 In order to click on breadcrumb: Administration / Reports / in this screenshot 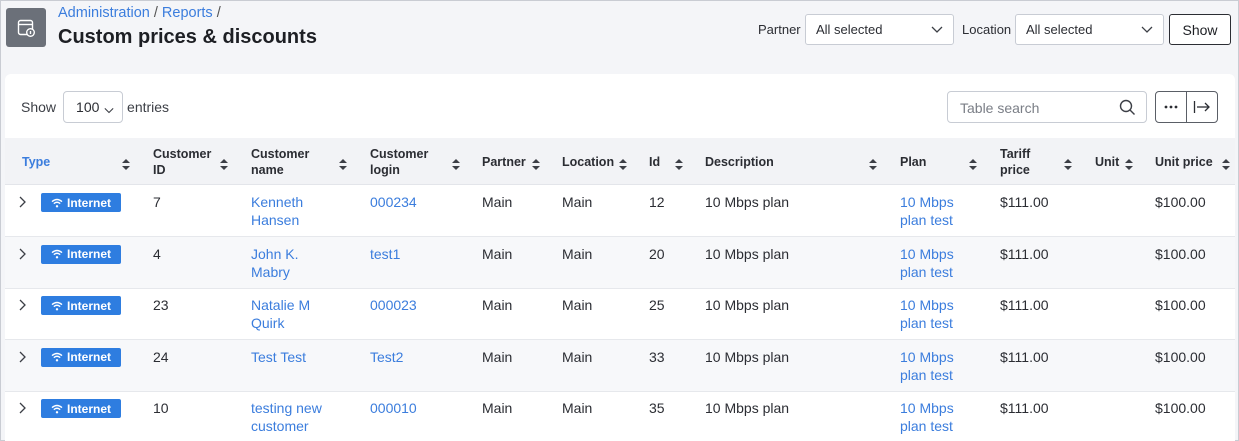, I will do `click(141, 13)`.